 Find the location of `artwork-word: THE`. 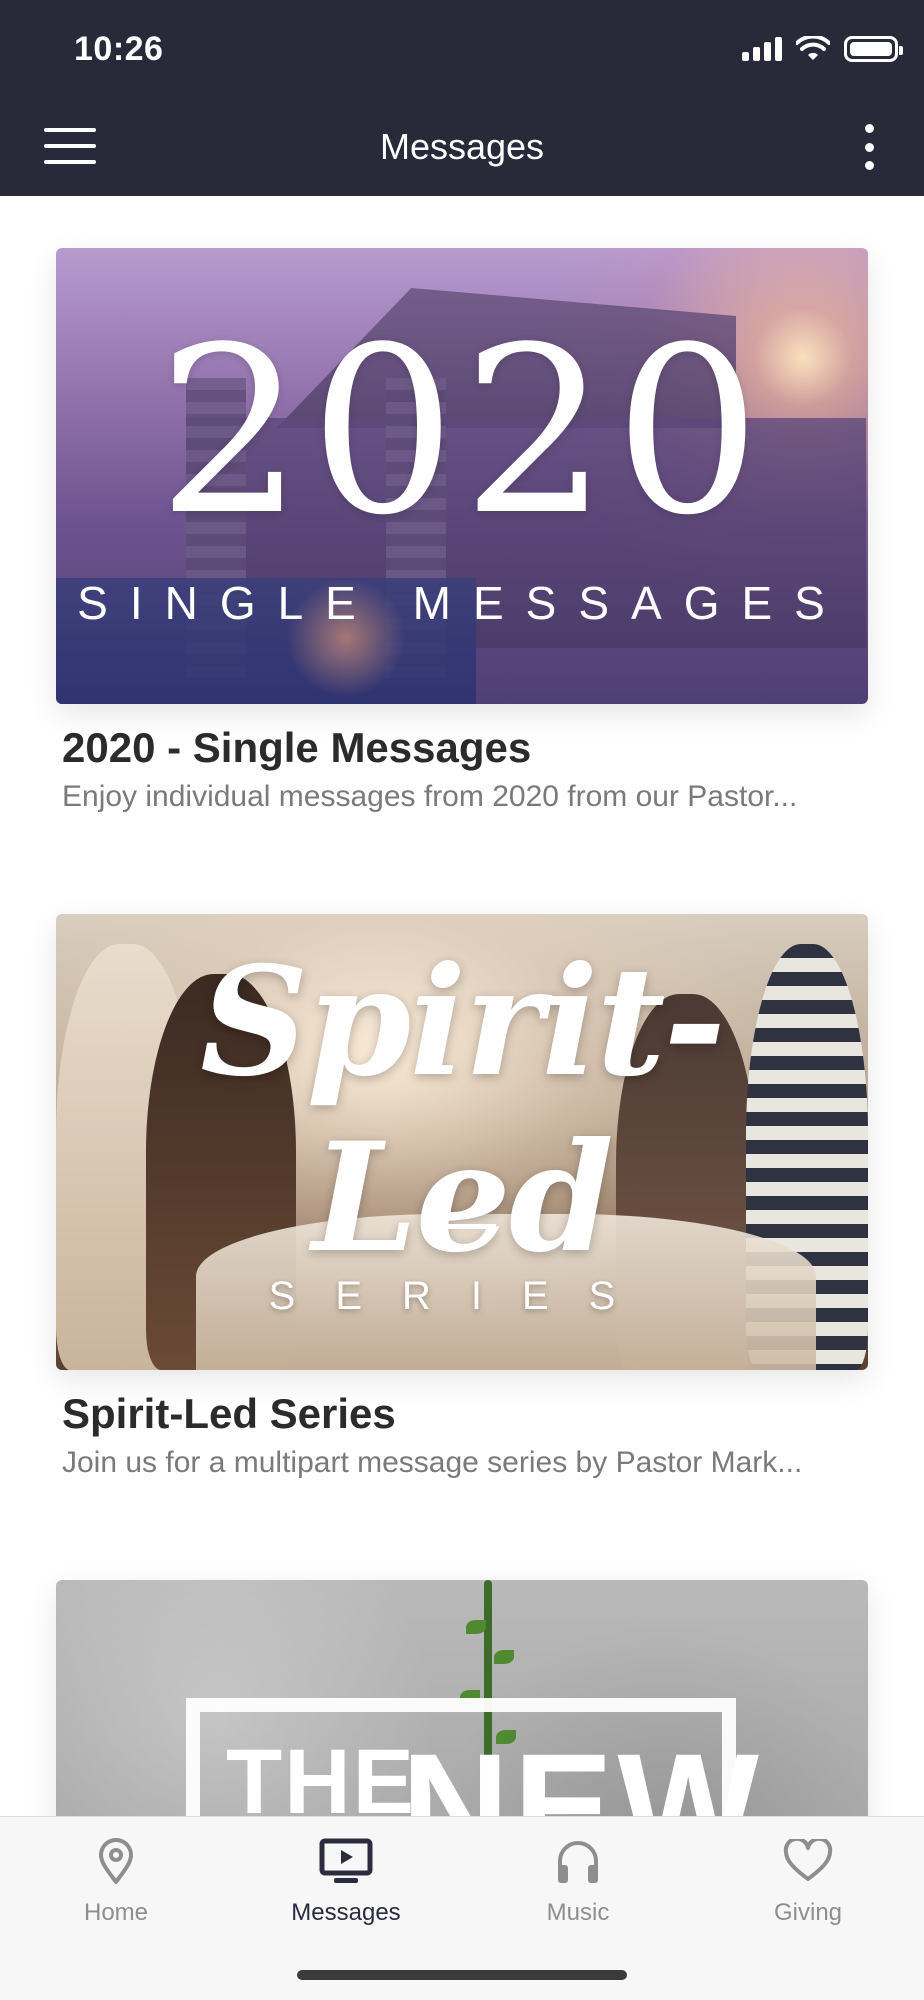

artwork-word: THE is located at coordinates (321, 1773).